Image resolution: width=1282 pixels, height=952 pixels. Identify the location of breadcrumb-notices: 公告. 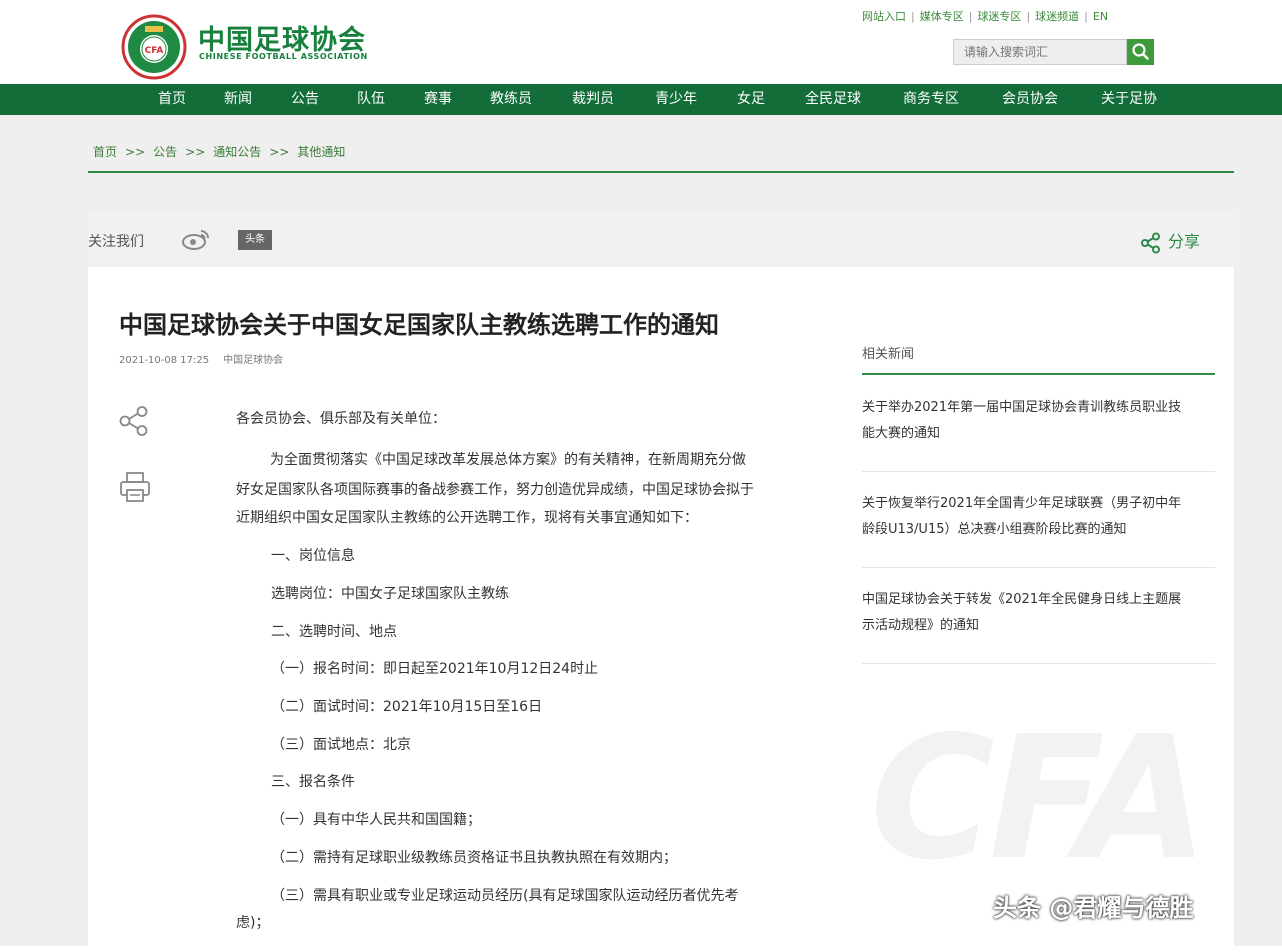
(165, 152).